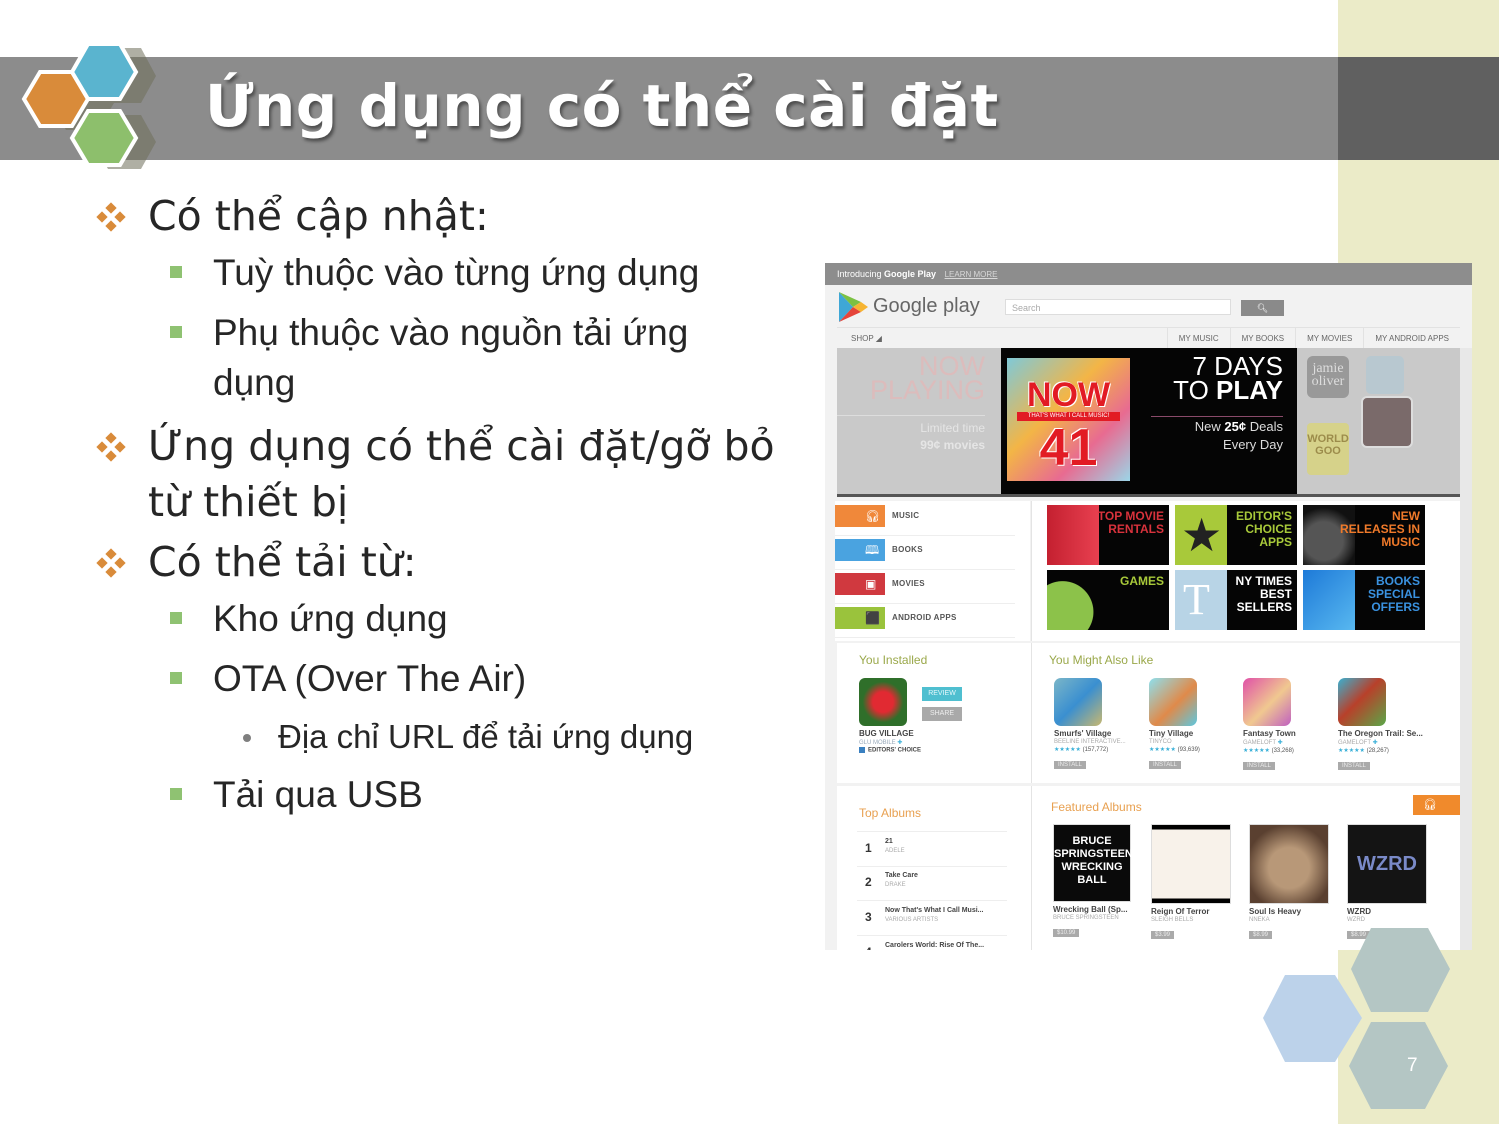  I want to click on intro-brand: Google Play, so click(910, 274).